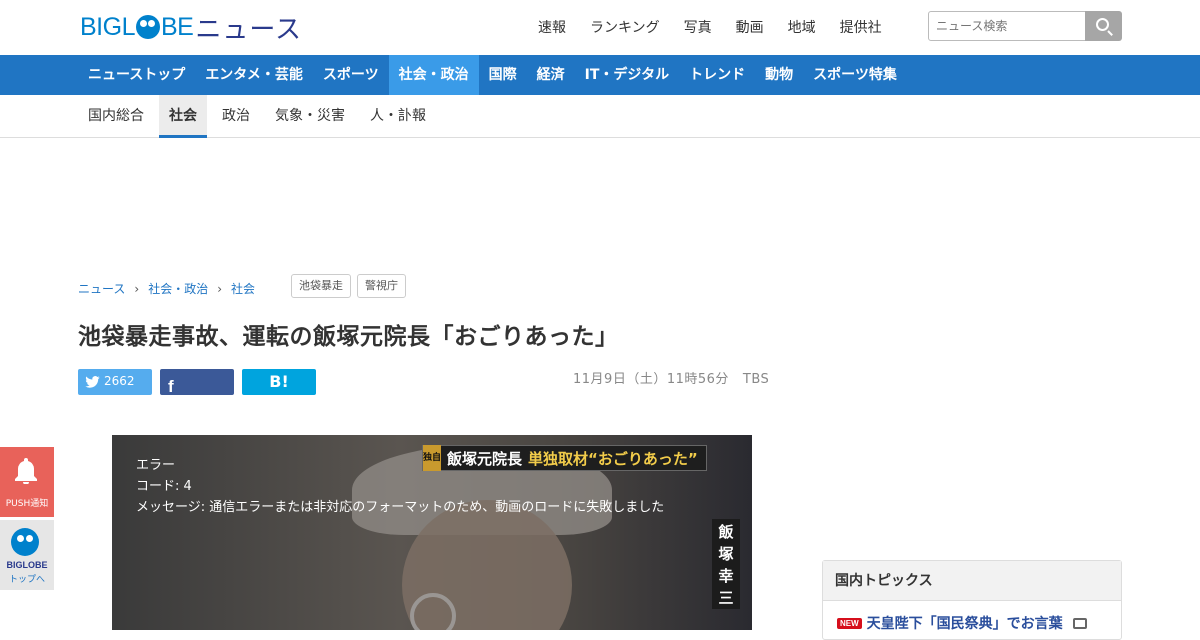 The width and height of the screenshot is (1200, 640). I want to click on facebook-share-button: f, so click(197, 382).